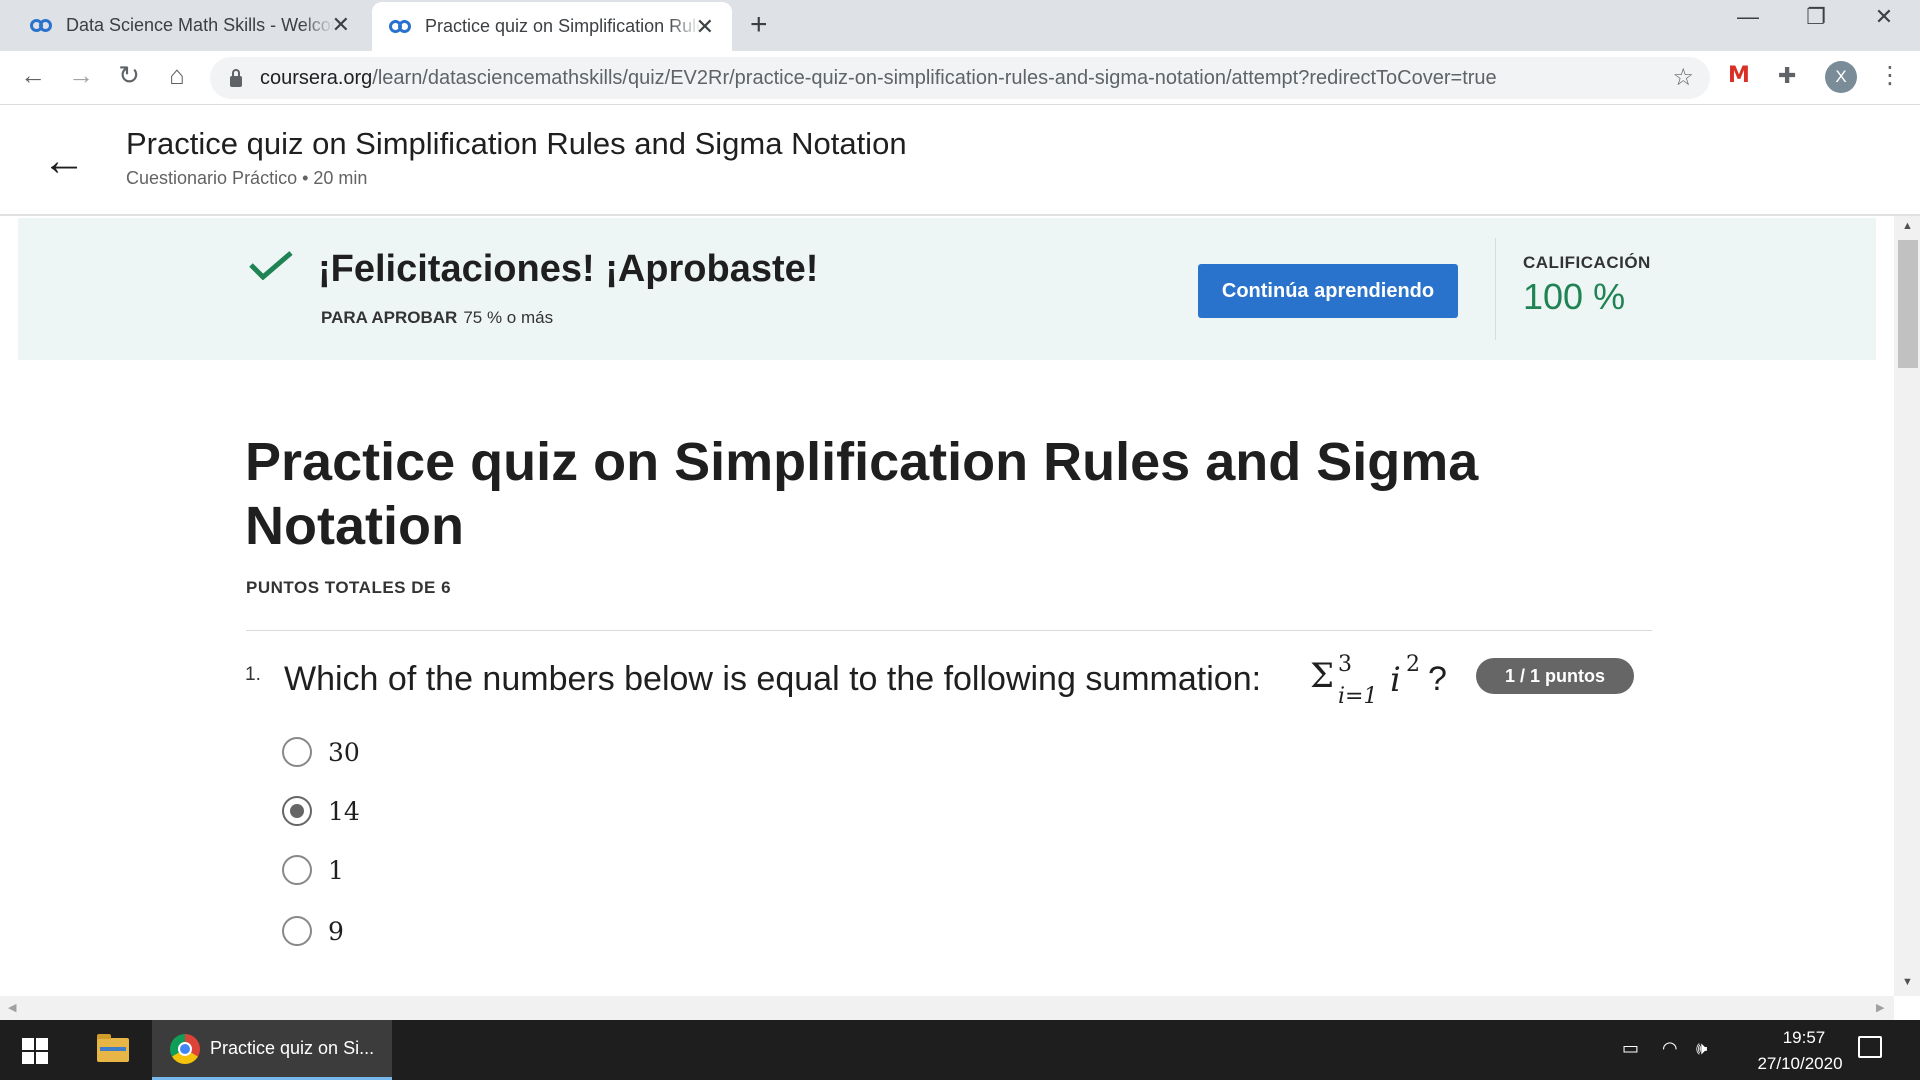 The image size is (1920, 1080). I want to click on notifications-icon, so click(1870, 1047).